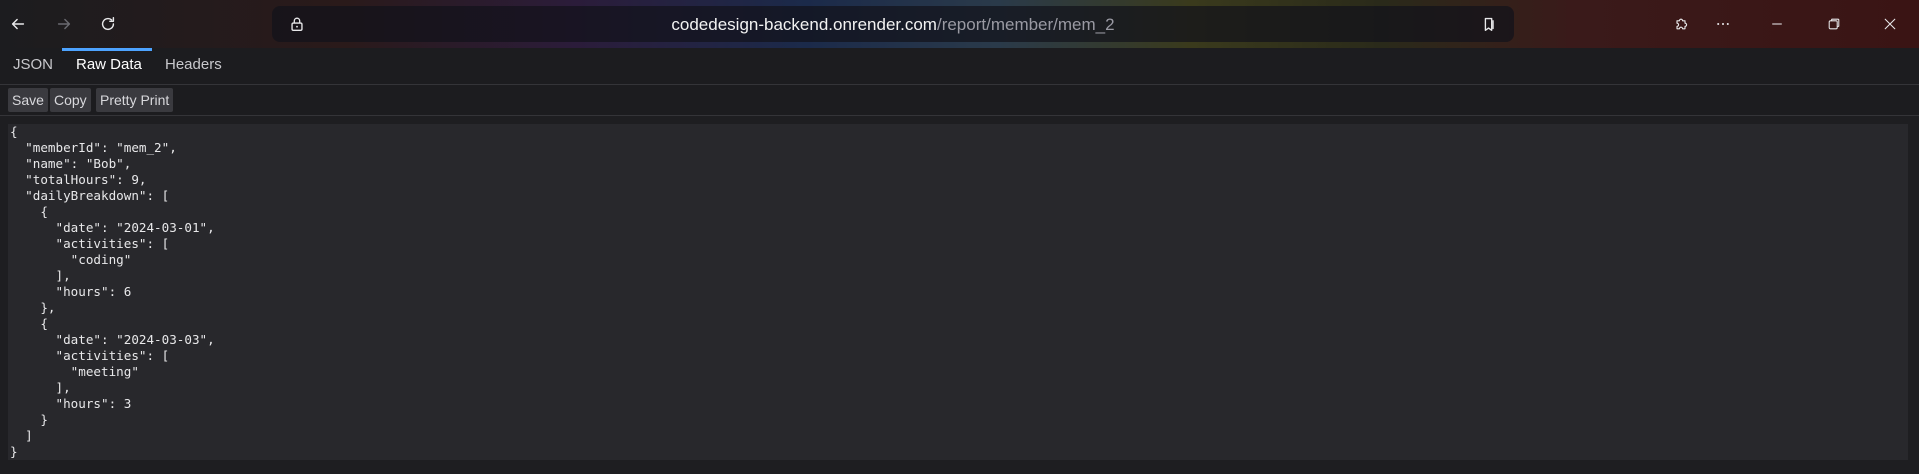 The image size is (1919, 474). I want to click on close-icon, so click(1890, 24).